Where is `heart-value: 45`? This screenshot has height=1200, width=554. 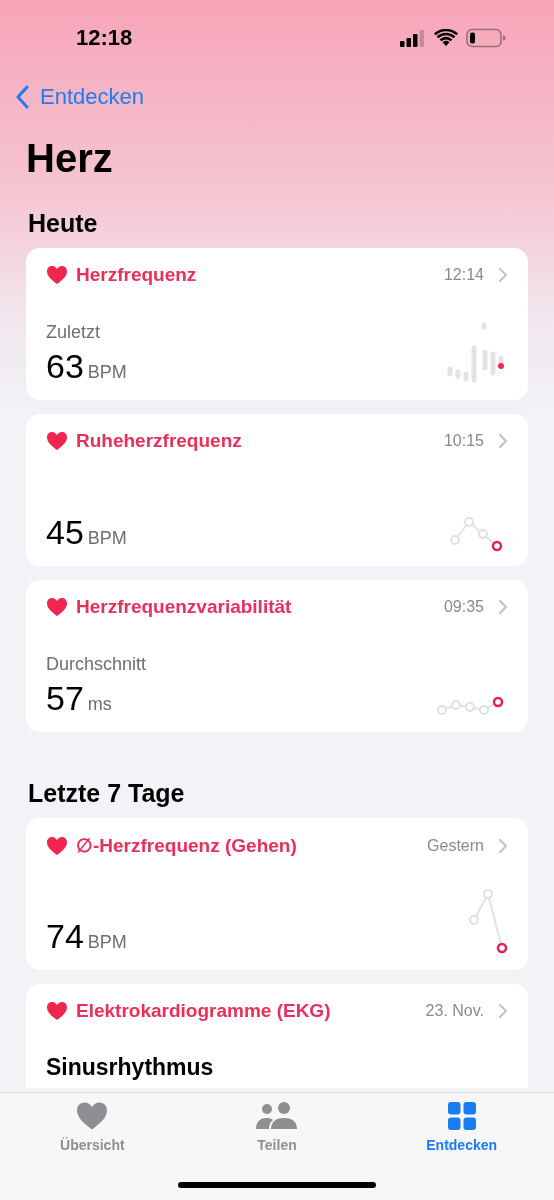
heart-value: 45 is located at coordinates (65, 532).